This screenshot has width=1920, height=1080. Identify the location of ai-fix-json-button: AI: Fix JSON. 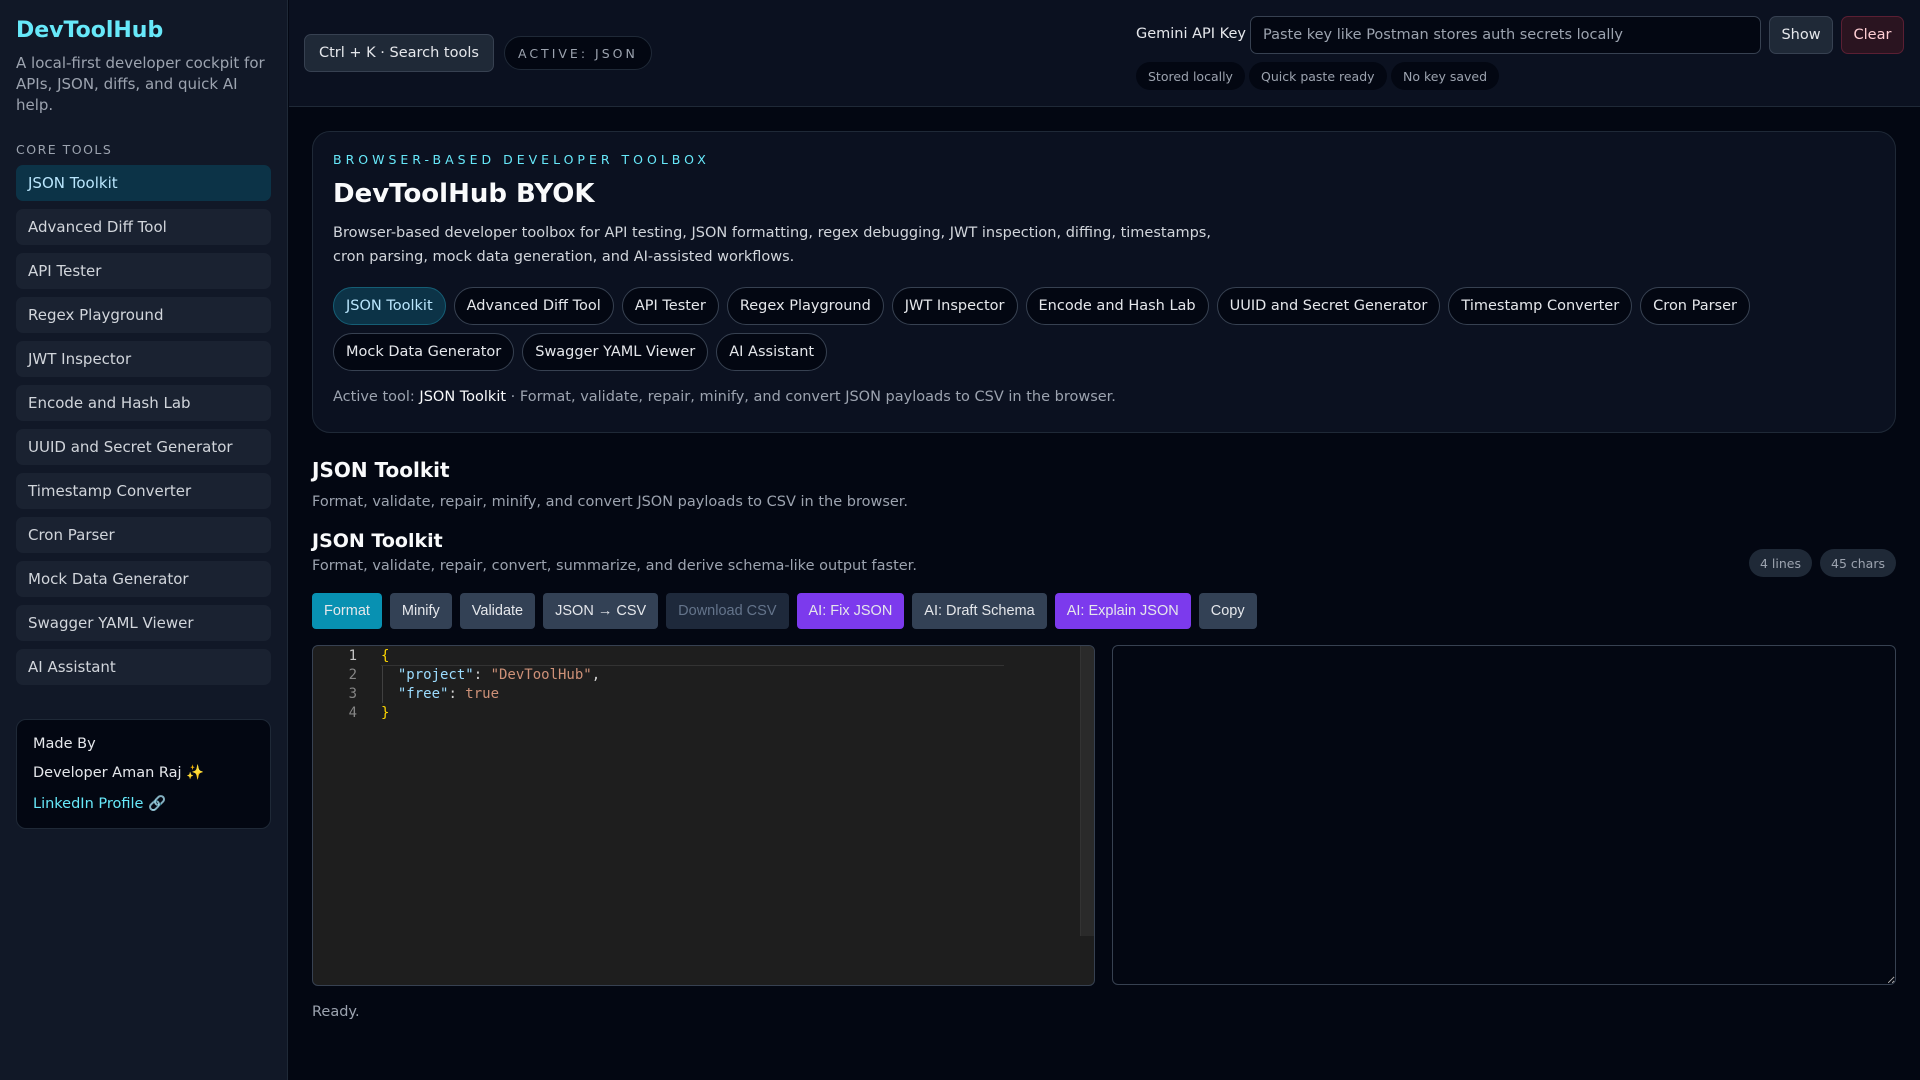
(850, 611).